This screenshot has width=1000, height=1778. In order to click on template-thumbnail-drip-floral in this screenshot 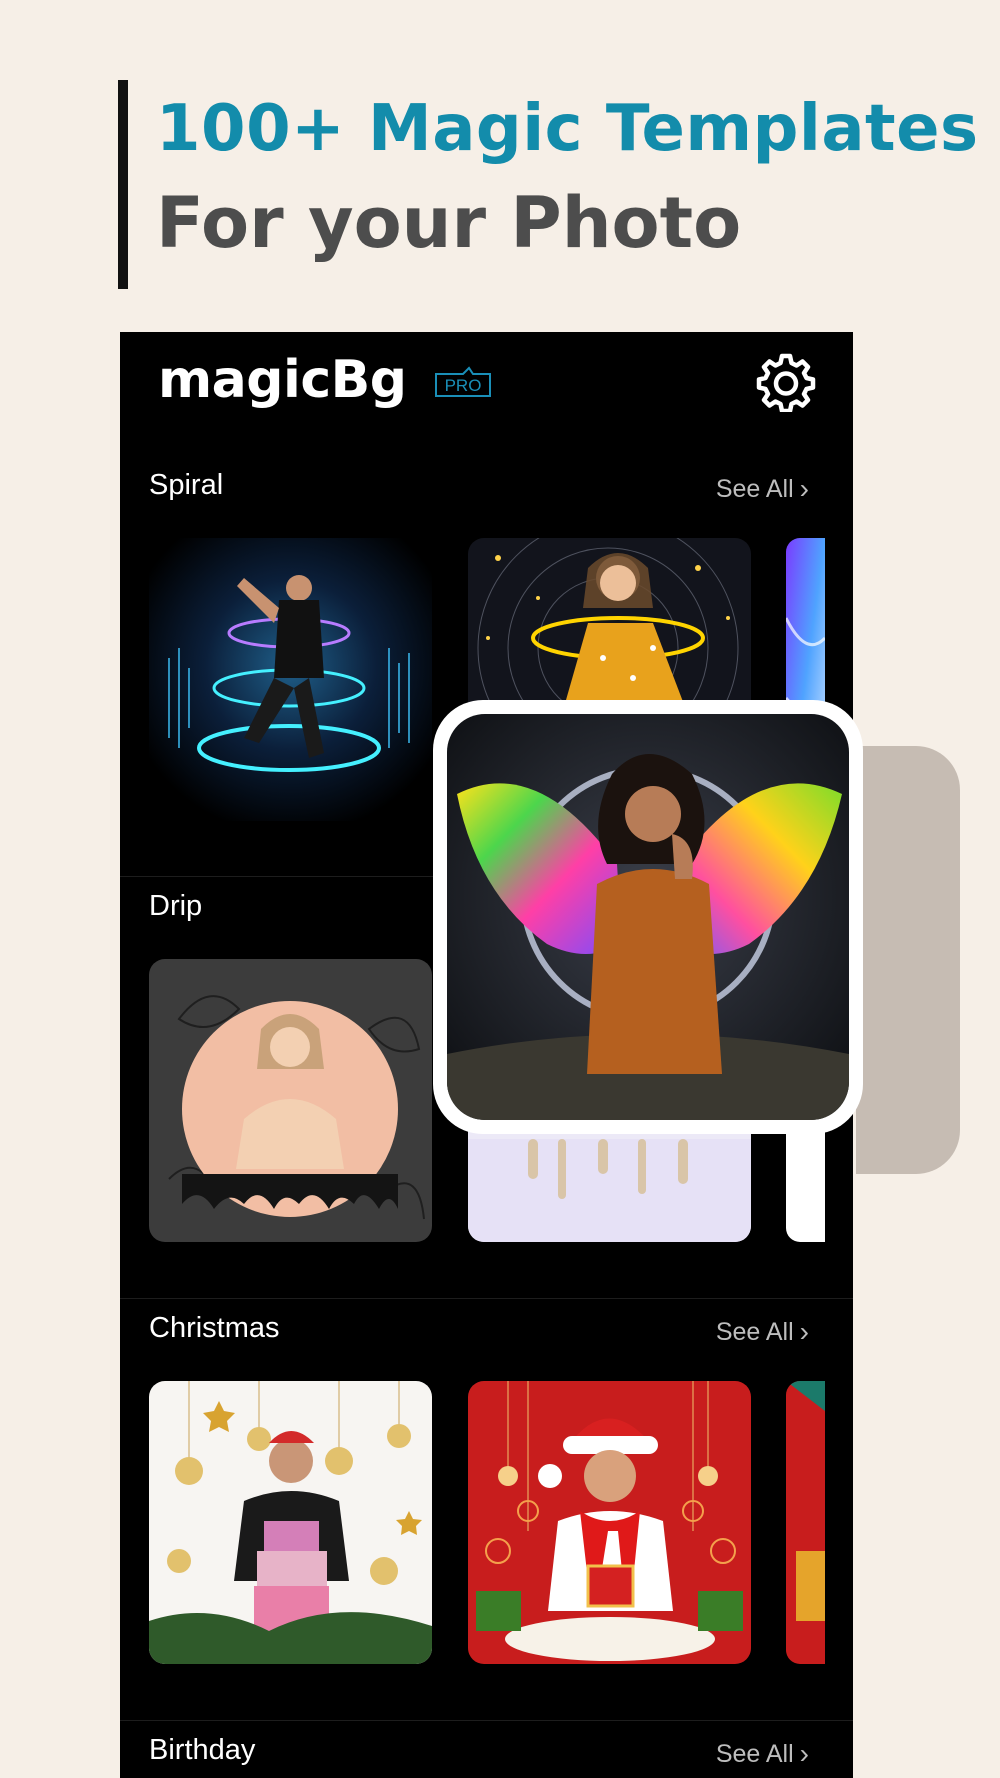, I will do `click(290, 1100)`.